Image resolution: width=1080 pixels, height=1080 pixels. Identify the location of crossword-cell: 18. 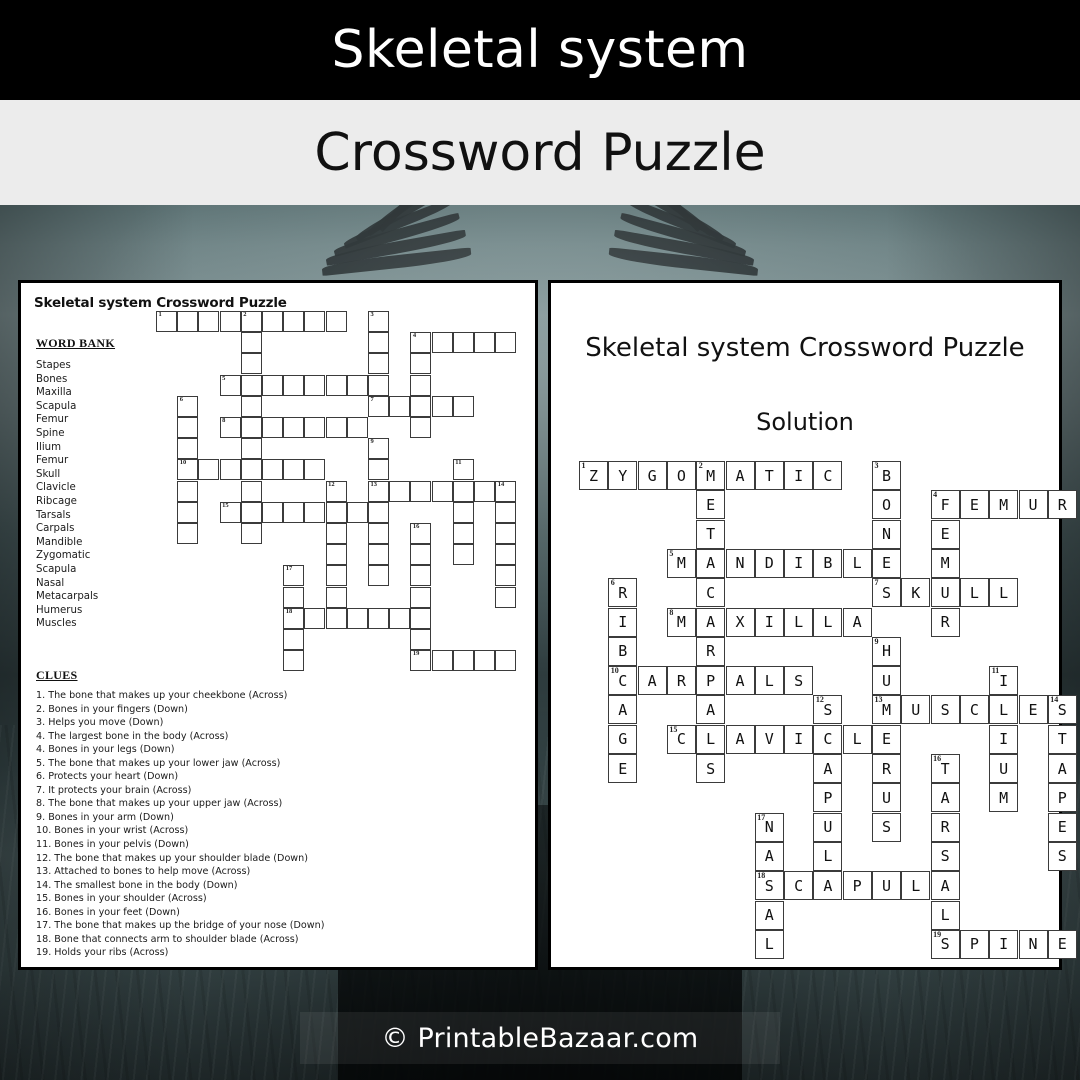
(294, 618).